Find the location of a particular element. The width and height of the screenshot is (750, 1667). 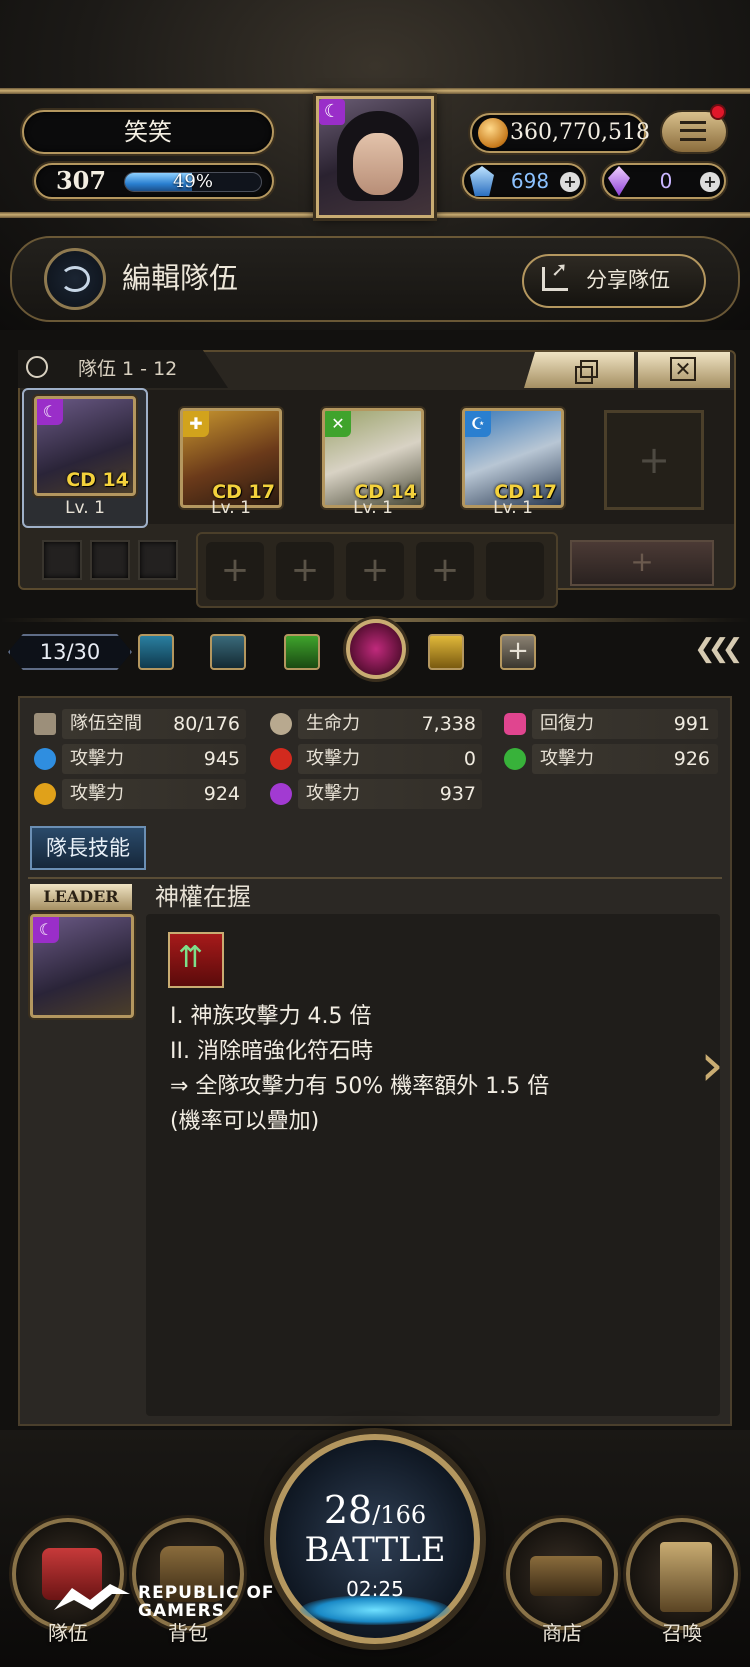

rog-line-1: REPUBLIC OF is located at coordinates (206, 1593).